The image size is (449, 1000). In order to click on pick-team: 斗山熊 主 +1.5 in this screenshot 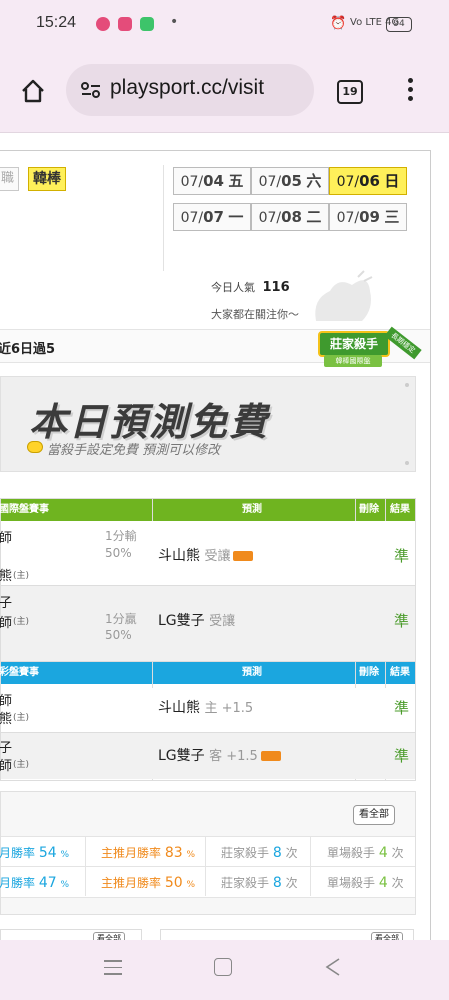, I will do `click(206, 708)`.